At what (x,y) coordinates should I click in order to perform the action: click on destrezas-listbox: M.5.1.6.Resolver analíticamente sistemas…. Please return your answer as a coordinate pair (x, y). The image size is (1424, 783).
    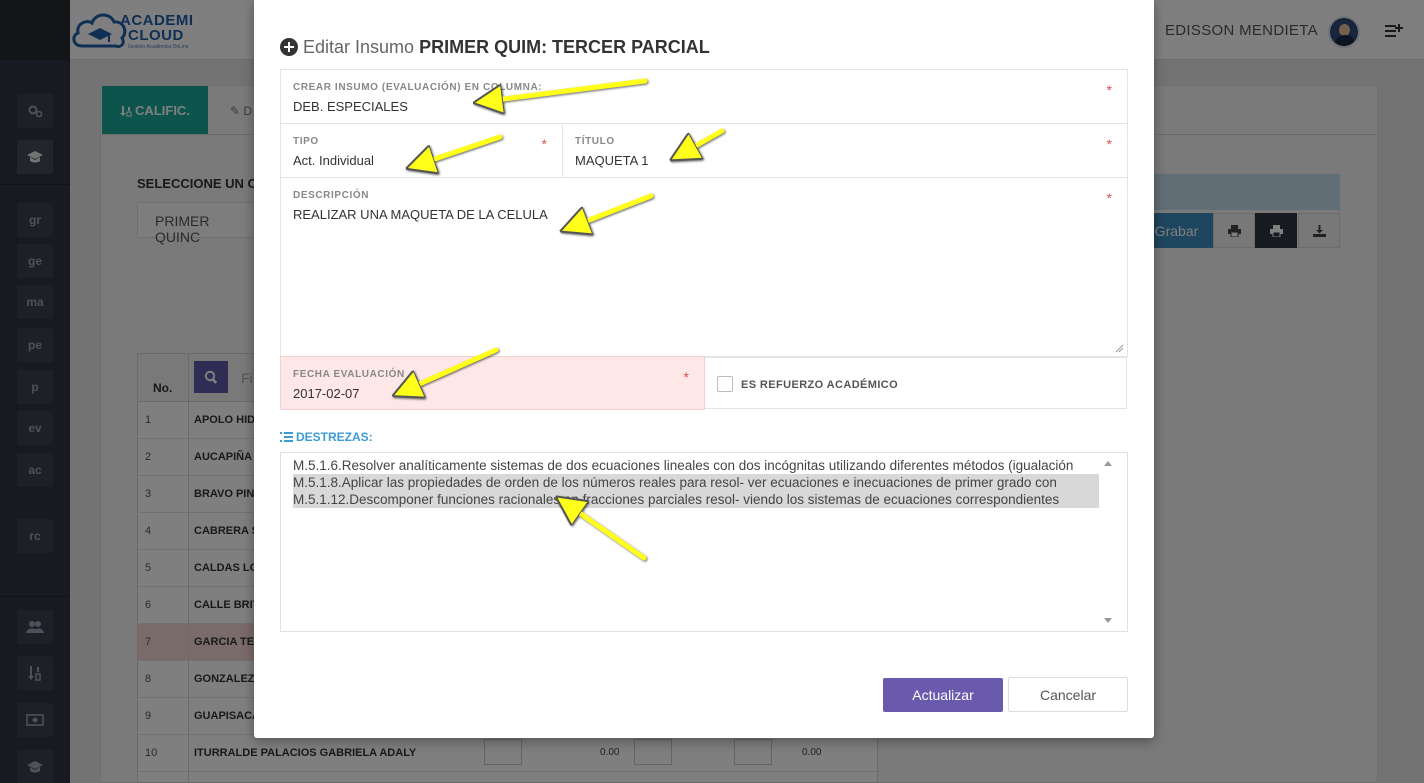
    Looking at the image, I should click on (704, 542).